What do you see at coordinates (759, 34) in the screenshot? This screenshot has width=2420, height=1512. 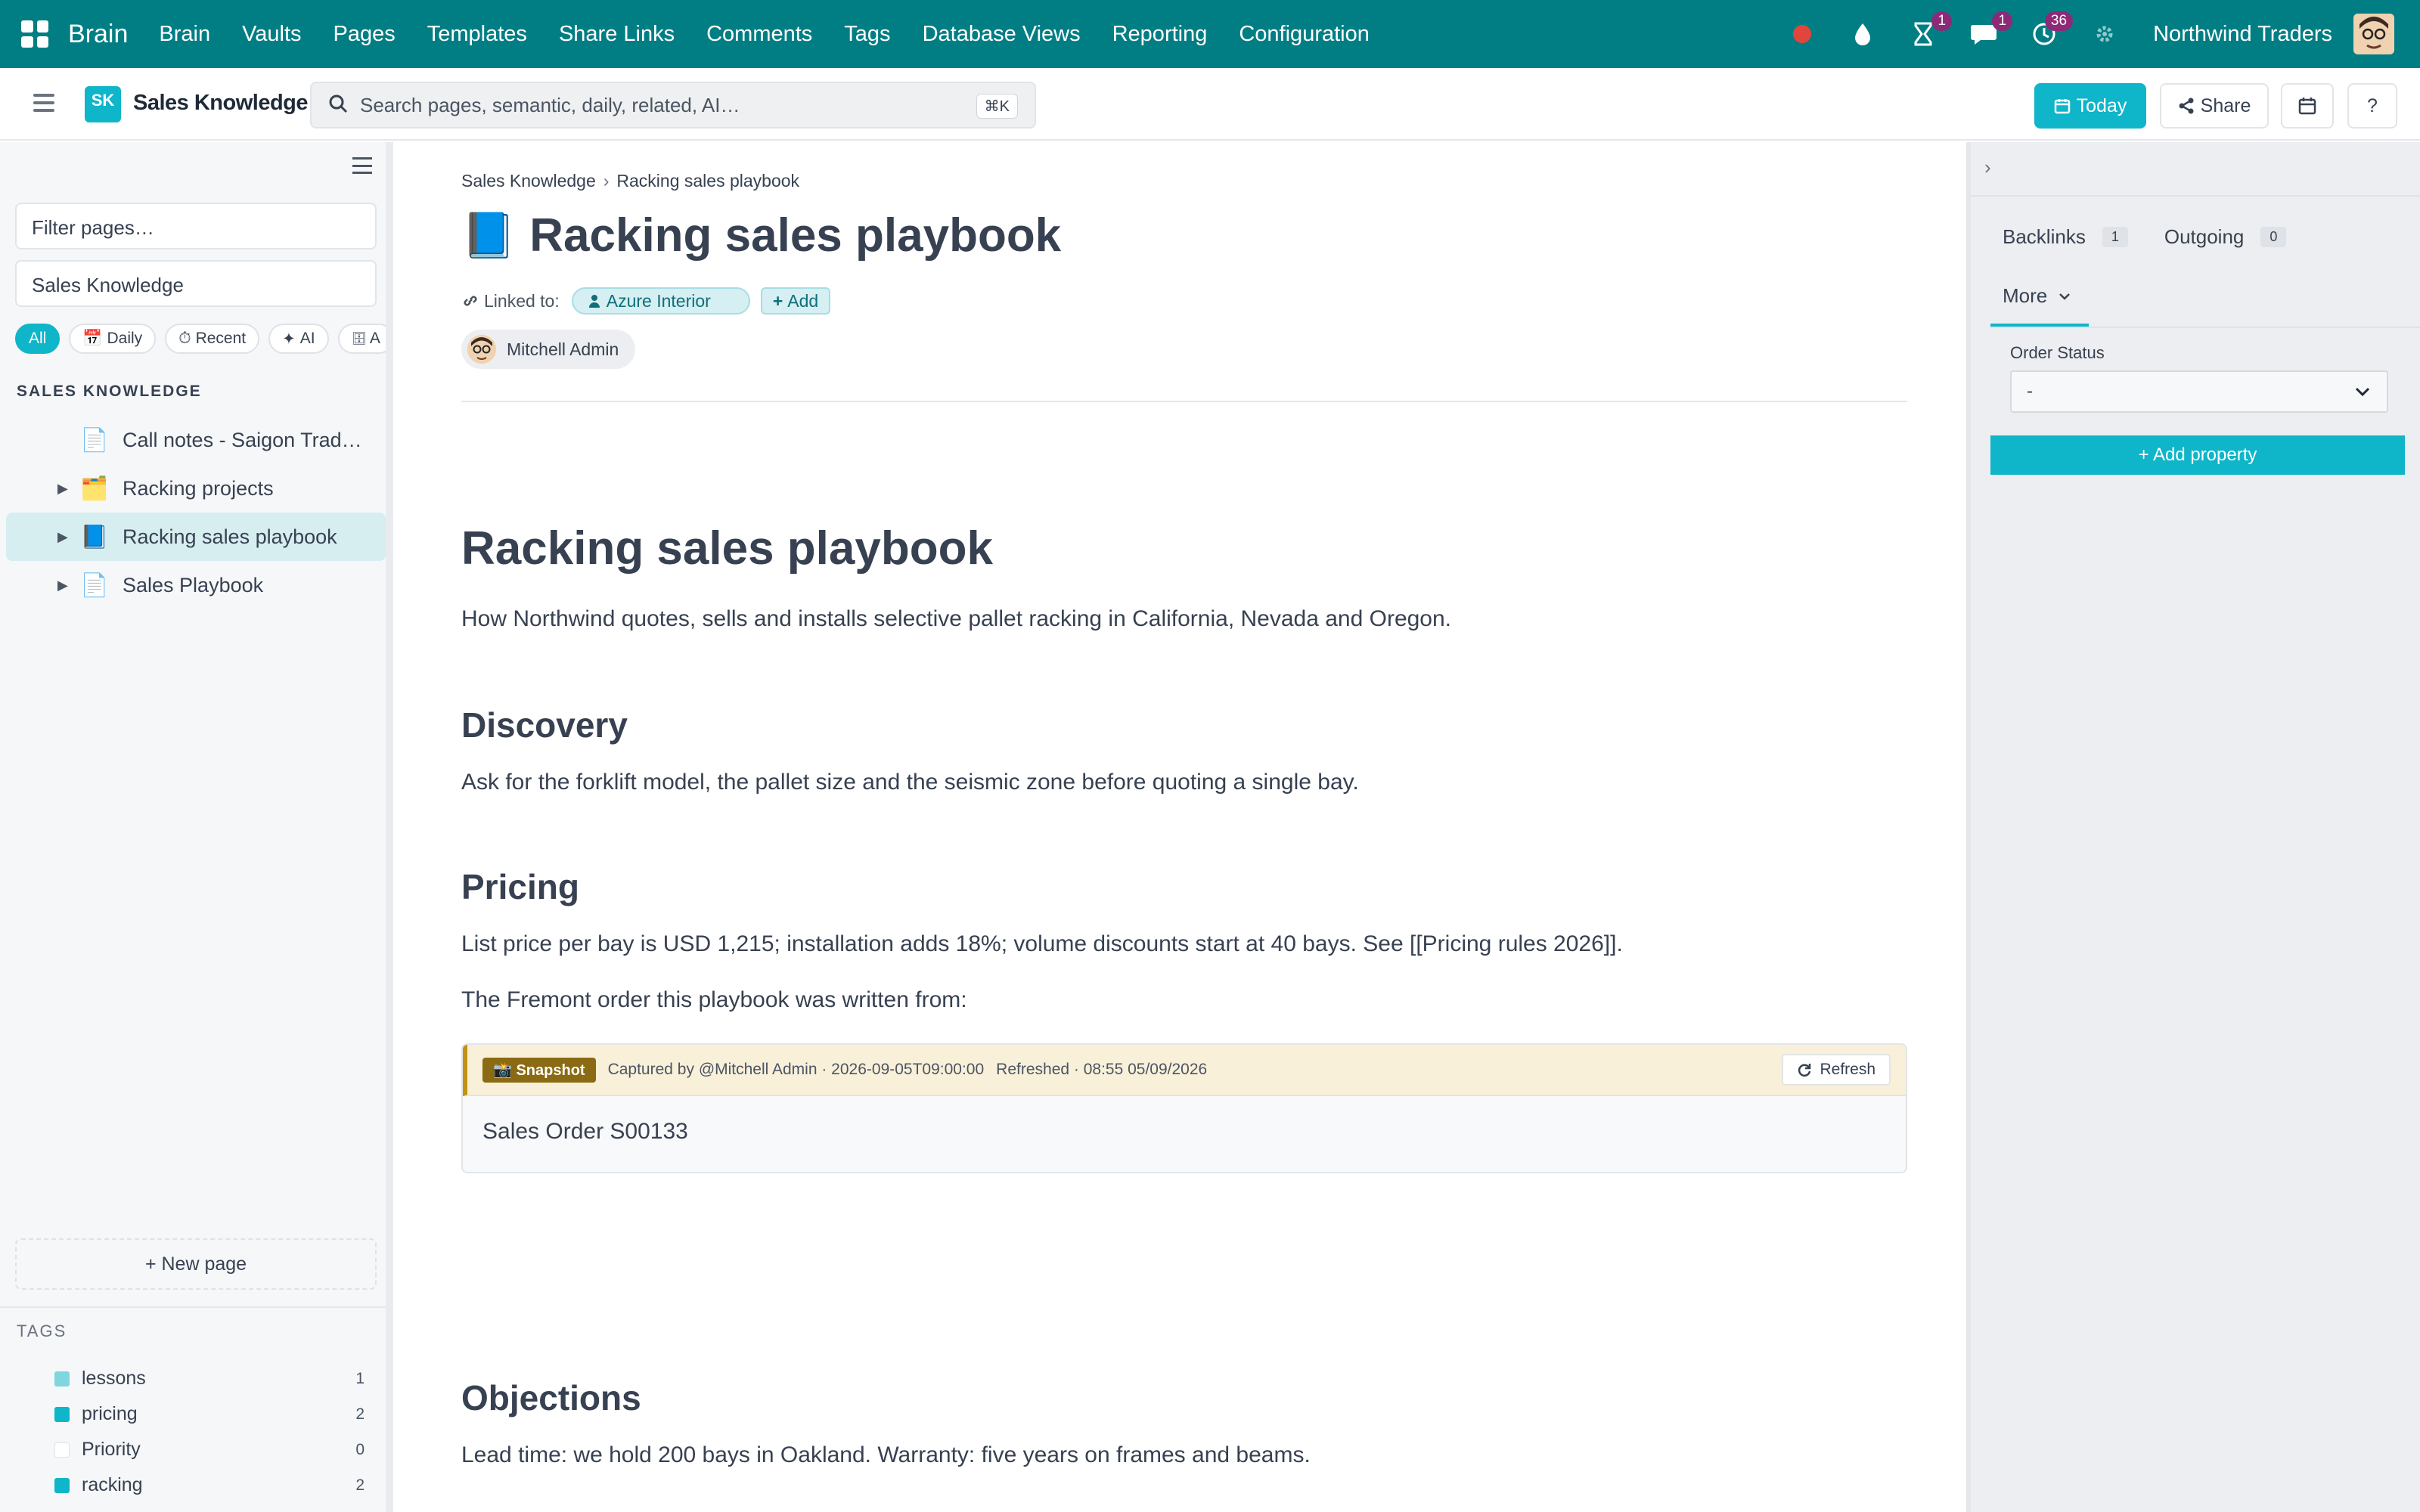 I see `menu-item-comments: Comments` at bounding box center [759, 34].